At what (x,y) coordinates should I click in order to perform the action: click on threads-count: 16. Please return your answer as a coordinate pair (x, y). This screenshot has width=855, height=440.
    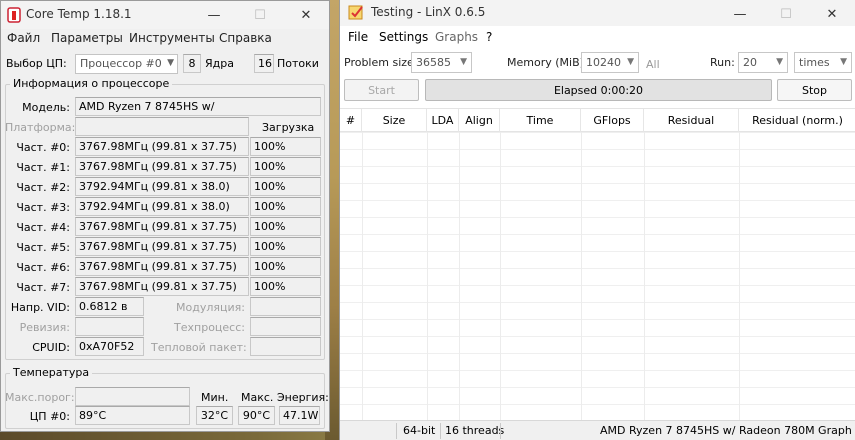
    Looking at the image, I should click on (264, 63).